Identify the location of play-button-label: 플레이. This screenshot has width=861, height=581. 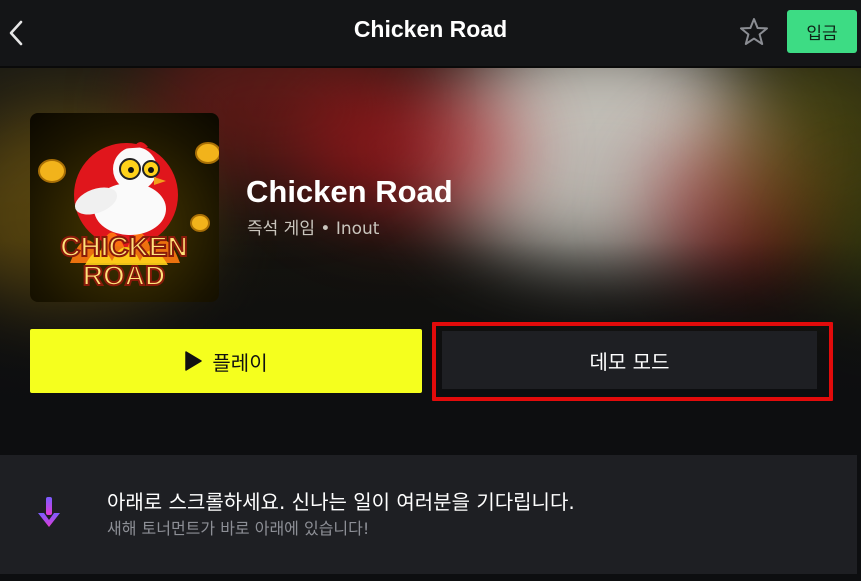
(240, 362).